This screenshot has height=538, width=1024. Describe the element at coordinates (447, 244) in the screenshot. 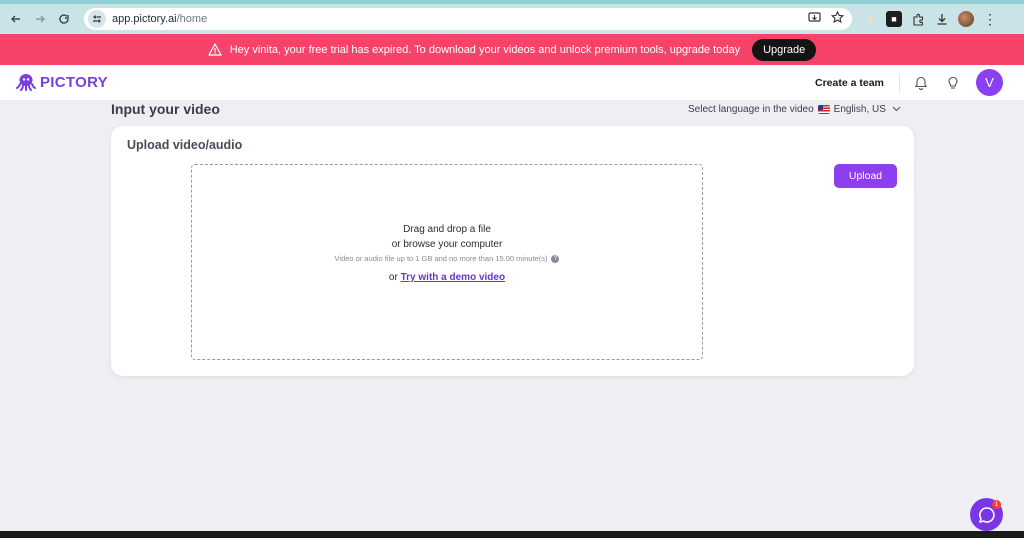

I see `browse-computer-link: or browse your computer` at that location.